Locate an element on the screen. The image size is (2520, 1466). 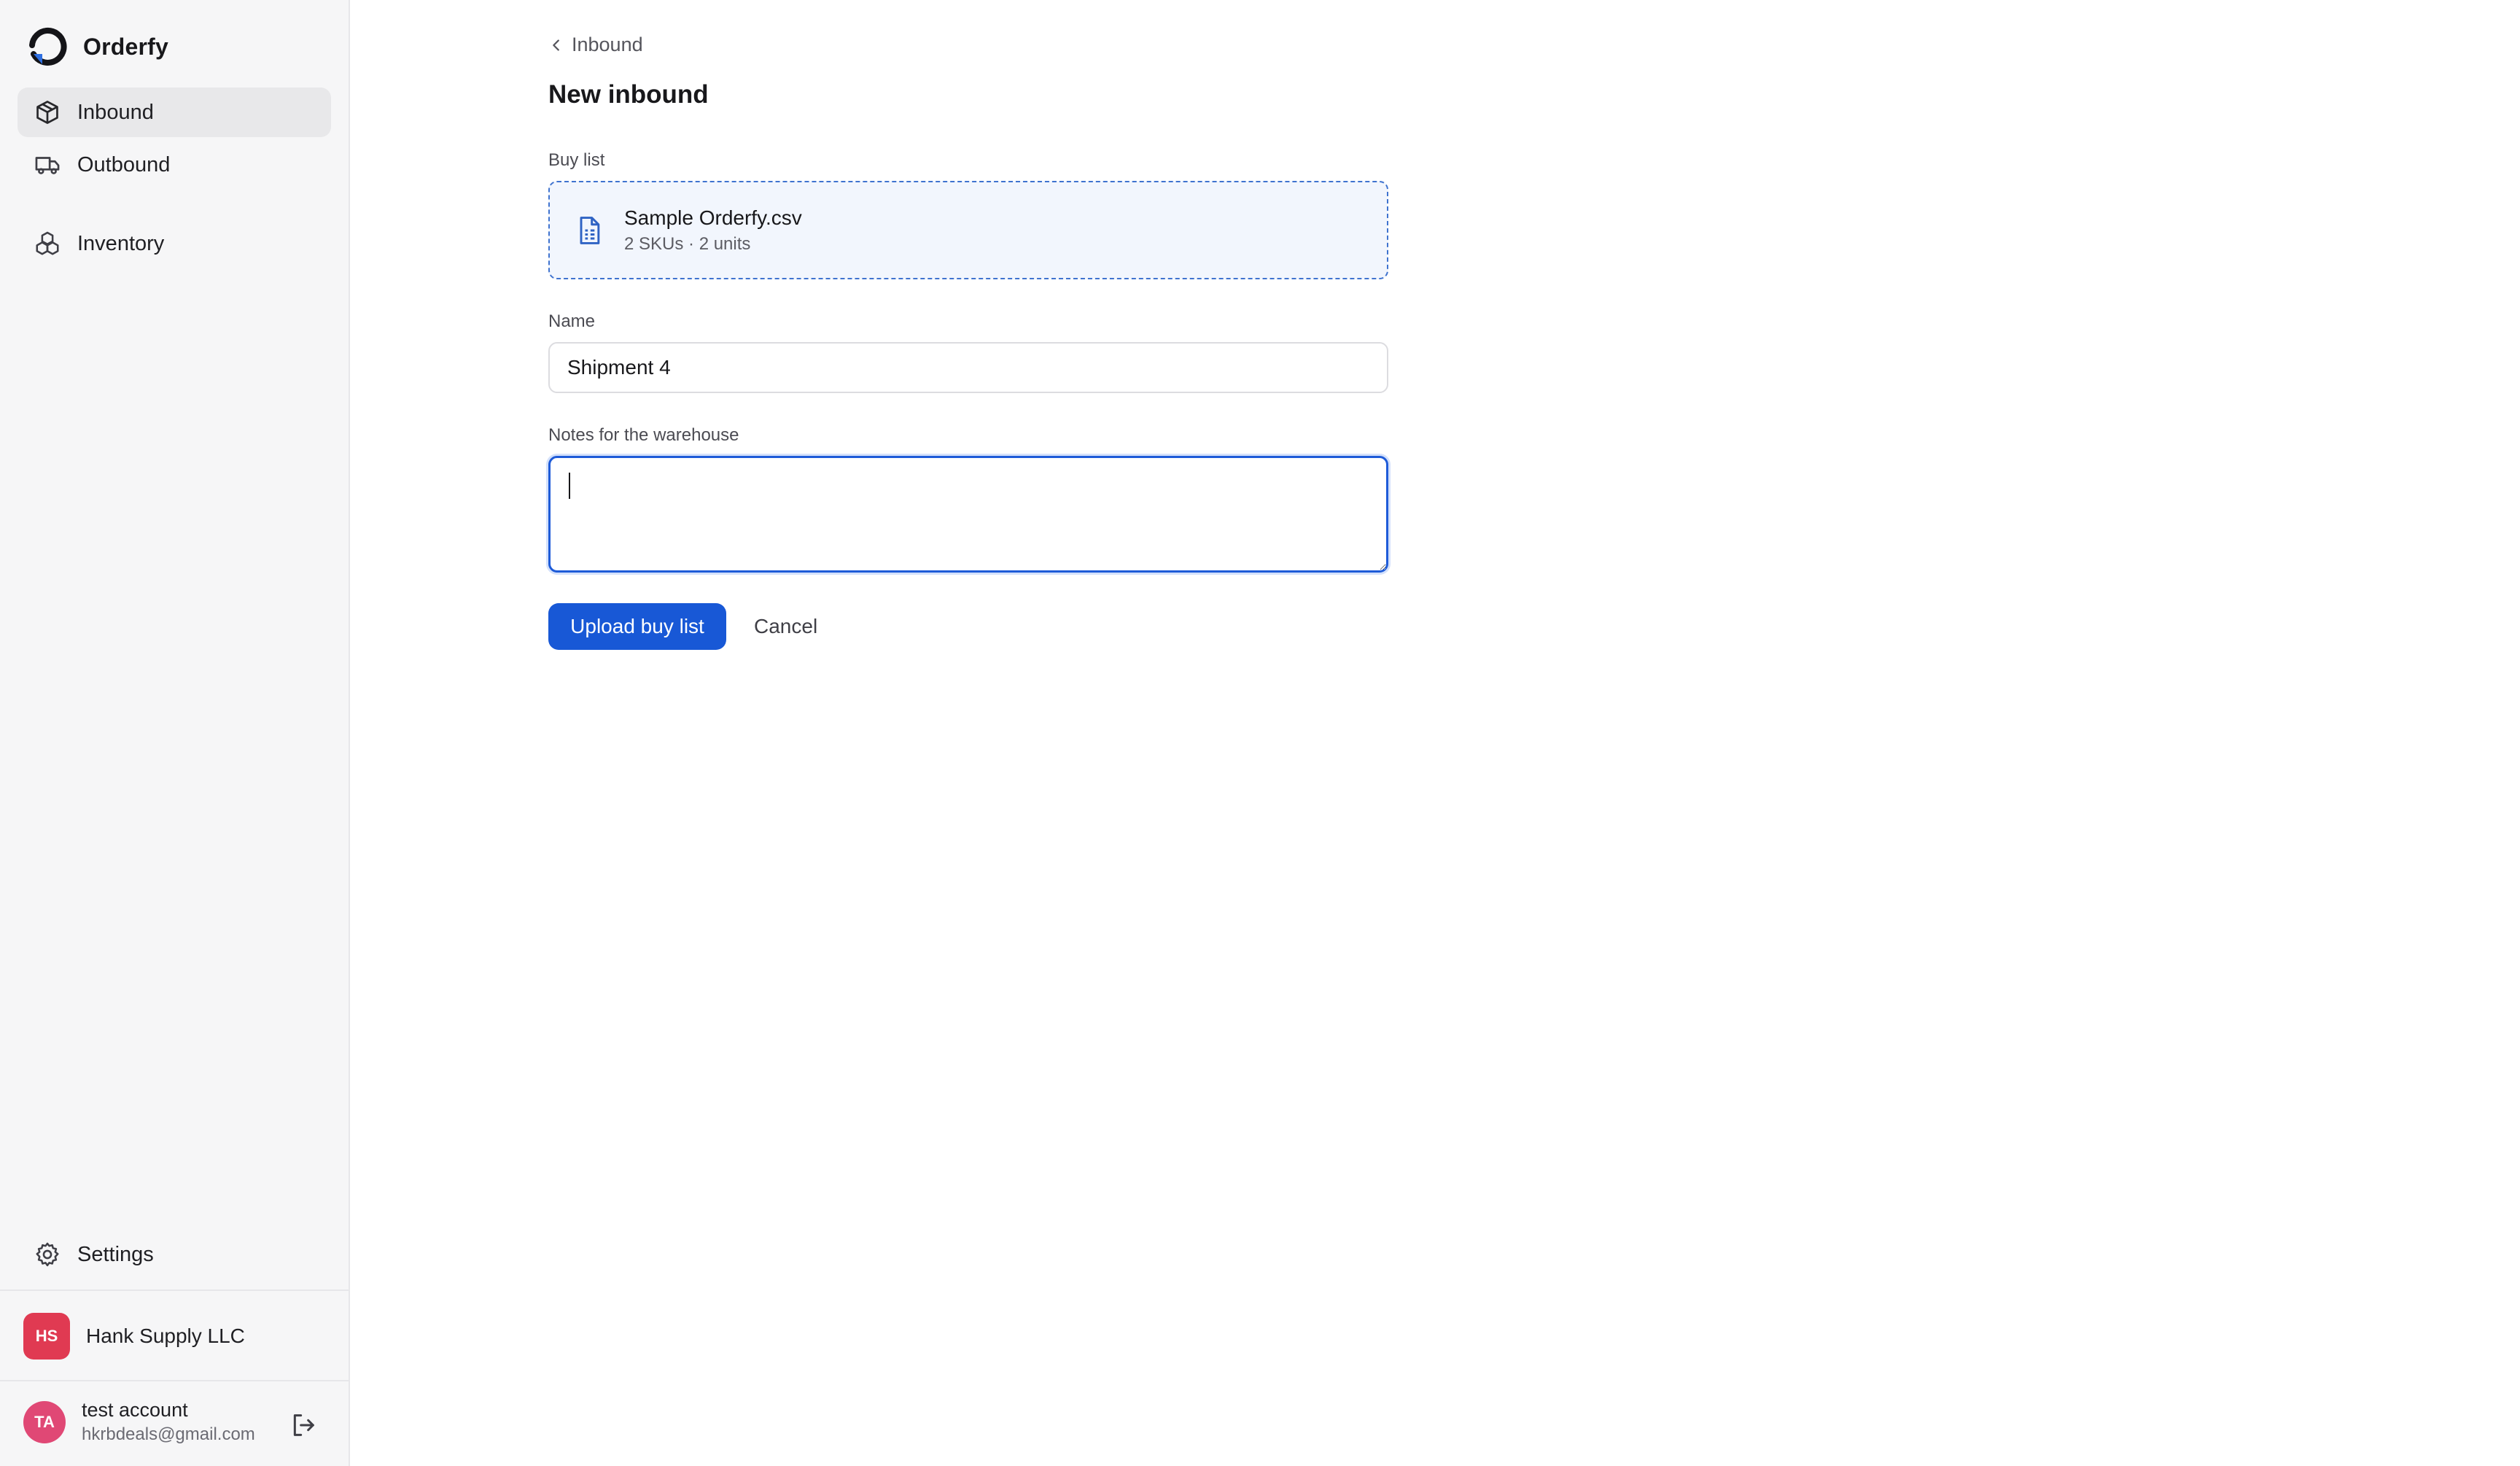
page-title: New inbound is located at coordinates (628, 94).